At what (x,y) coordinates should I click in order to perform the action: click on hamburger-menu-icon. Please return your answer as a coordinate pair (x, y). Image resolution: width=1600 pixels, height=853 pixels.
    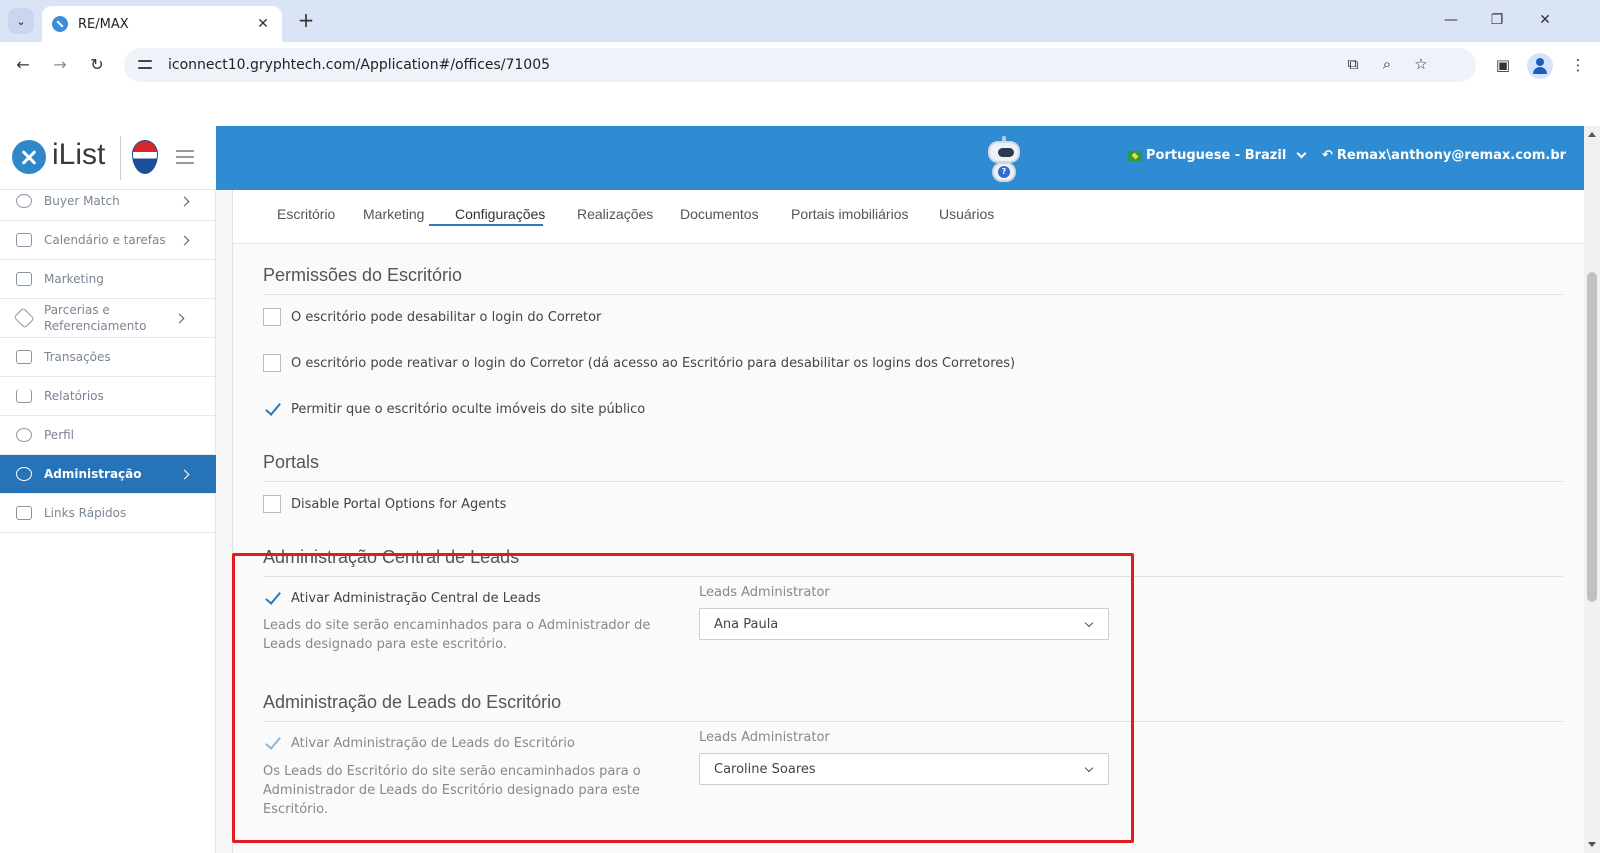
    Looking at the image, I should click on (185, 157).